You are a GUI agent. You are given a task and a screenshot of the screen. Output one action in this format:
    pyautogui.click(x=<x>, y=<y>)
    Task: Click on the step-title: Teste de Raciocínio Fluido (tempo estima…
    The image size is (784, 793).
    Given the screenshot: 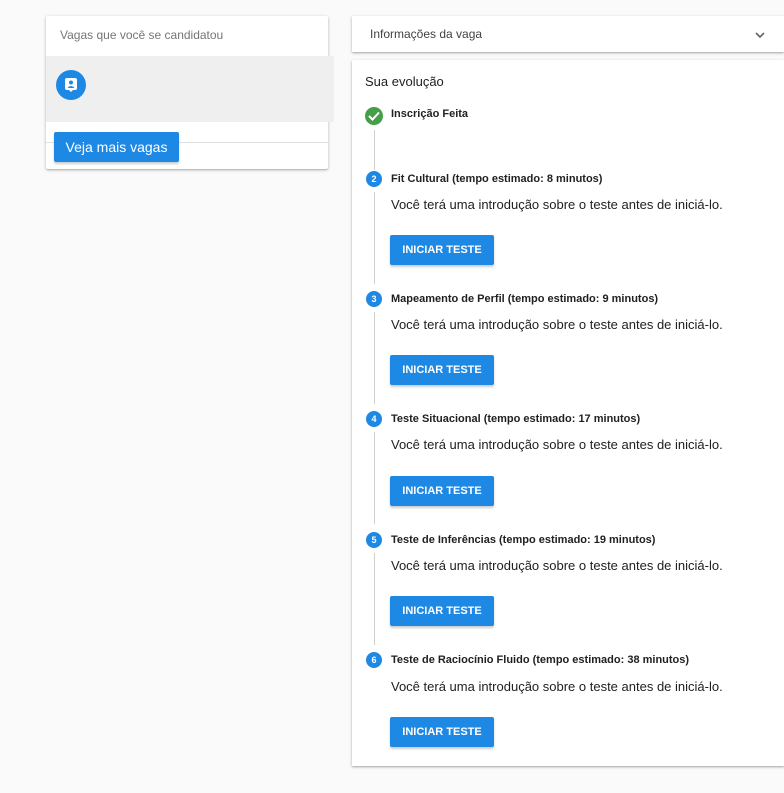 What is the action you would take?
    pyautogui.click(x=540, y=660)
    